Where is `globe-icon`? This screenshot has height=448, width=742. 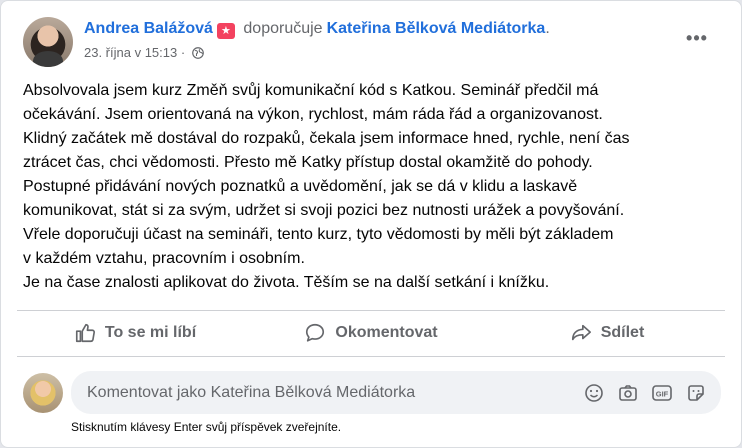
globe-icon is located at coordinates (197, 55).